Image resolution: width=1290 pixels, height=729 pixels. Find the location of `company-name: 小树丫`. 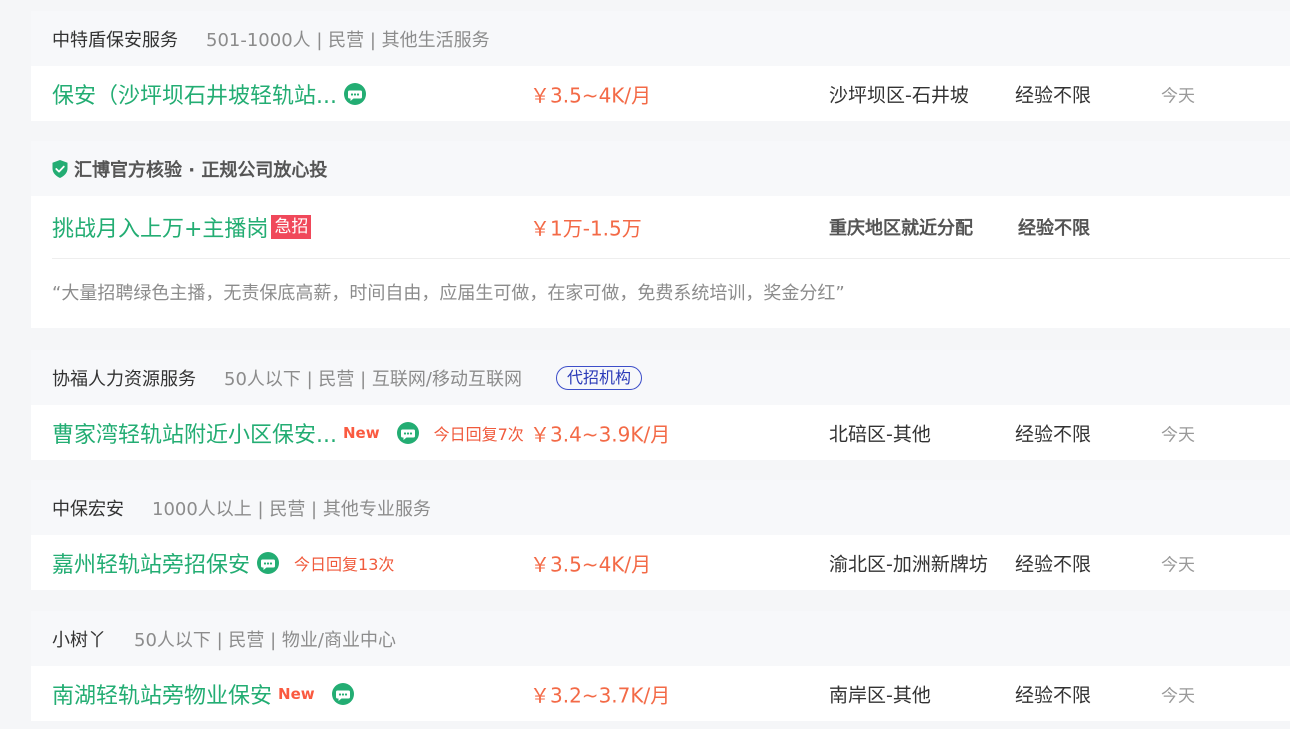

company-name: 小树丫 is located at coordinates (79, 639).